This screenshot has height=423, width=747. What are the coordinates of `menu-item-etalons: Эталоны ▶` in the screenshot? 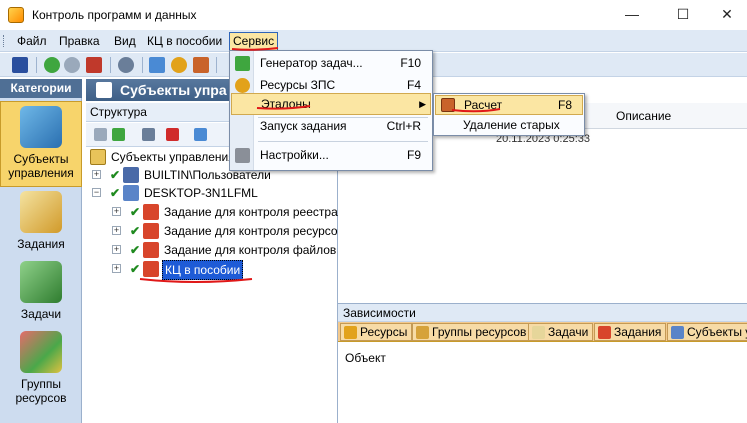 It's located at (331, 104).